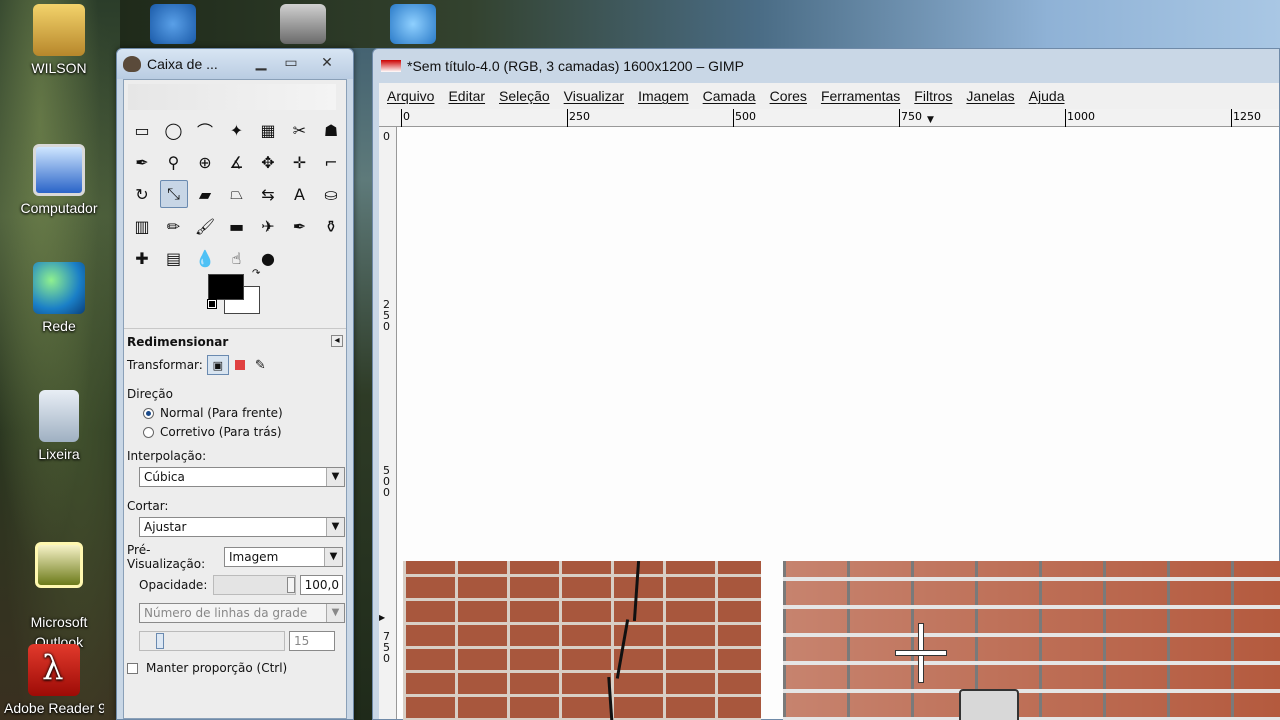 The image size is (1280, 720). Describe the element at coordinates (174, 162) in the screenshot. I see `color-picker-icon: ⚲` at that location.